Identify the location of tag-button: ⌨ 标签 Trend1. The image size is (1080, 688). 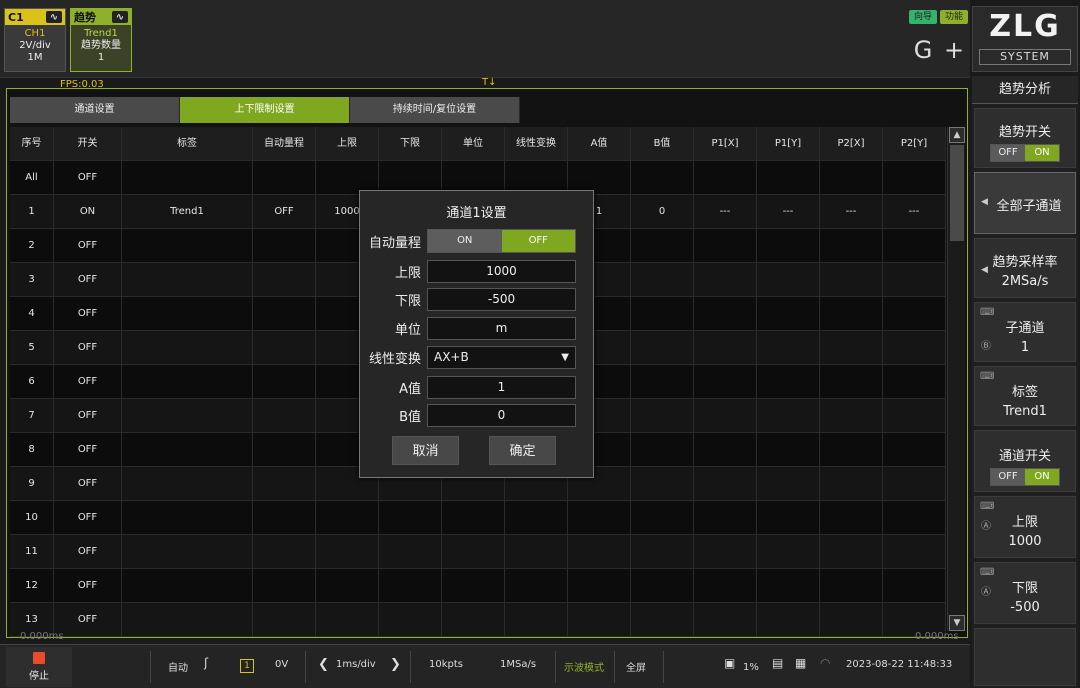
(1025, 396).